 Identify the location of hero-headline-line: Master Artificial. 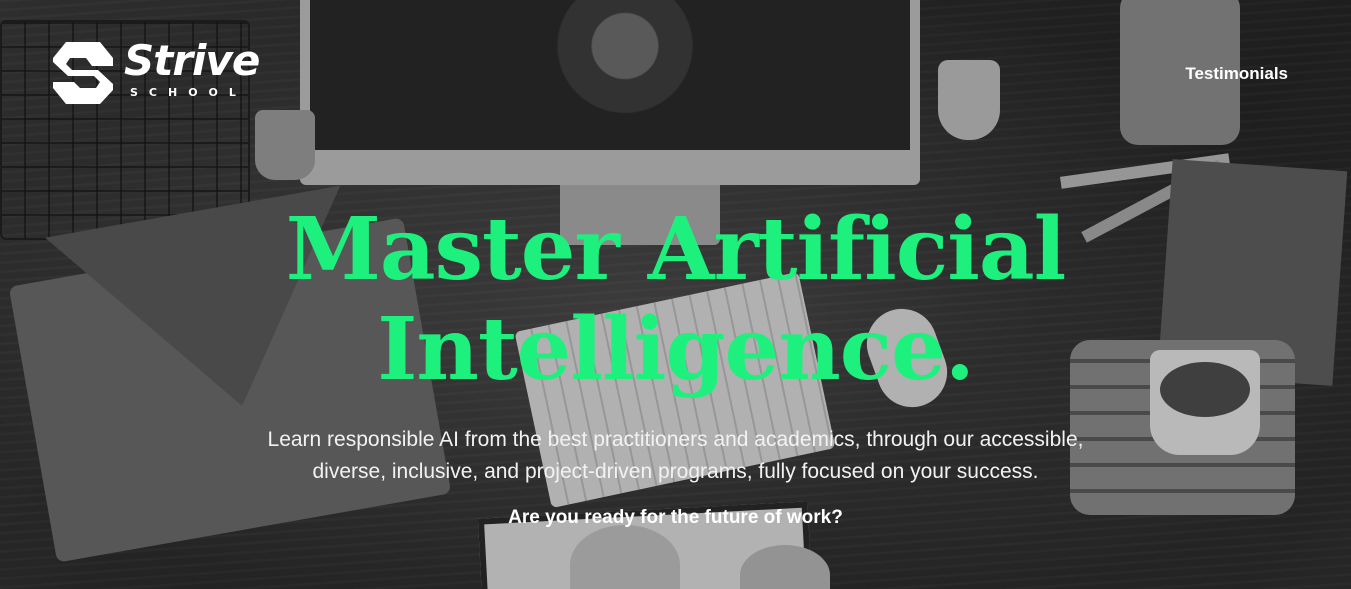
(676, 249).